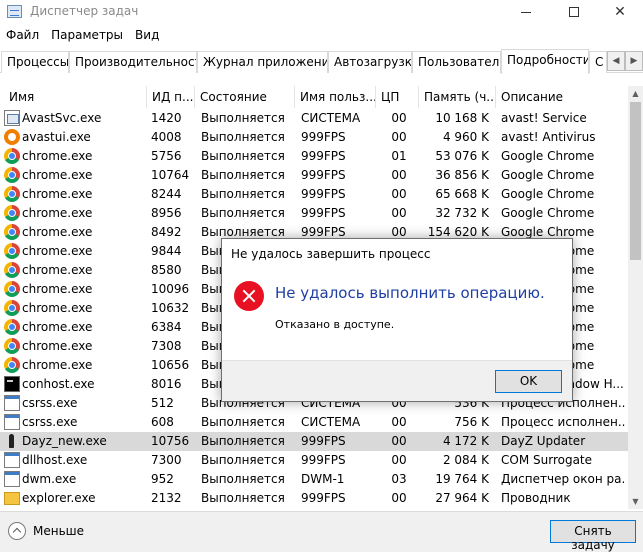 The width and height of the screenshot is (643, 552). I want to click on window-title: Диспетчер задач, so click(84, 11).